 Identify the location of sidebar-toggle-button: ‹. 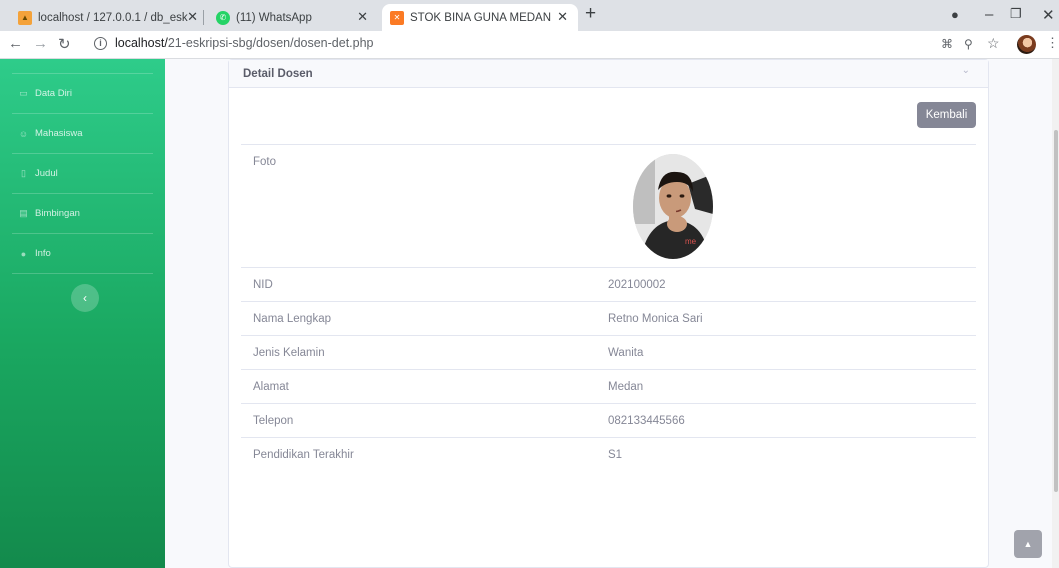
(85, 298).